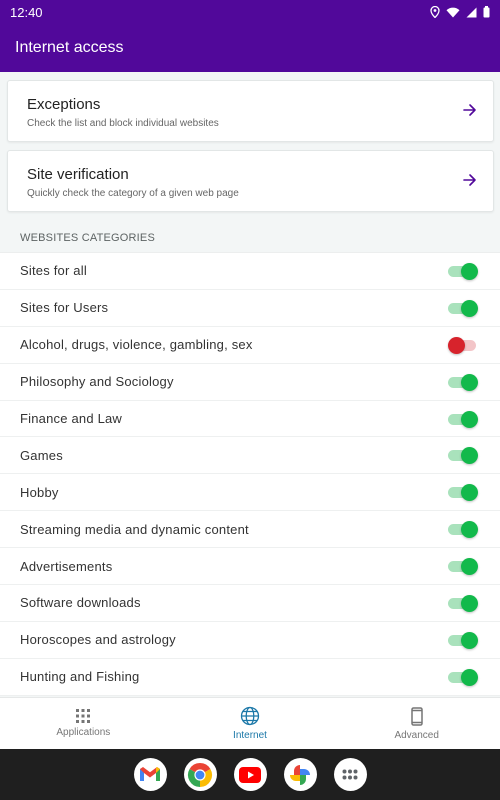  What do you see at coordinates (250, 12) in the screenshot?
I see `status-bar: 12:40` at bounding box center [250, 12].